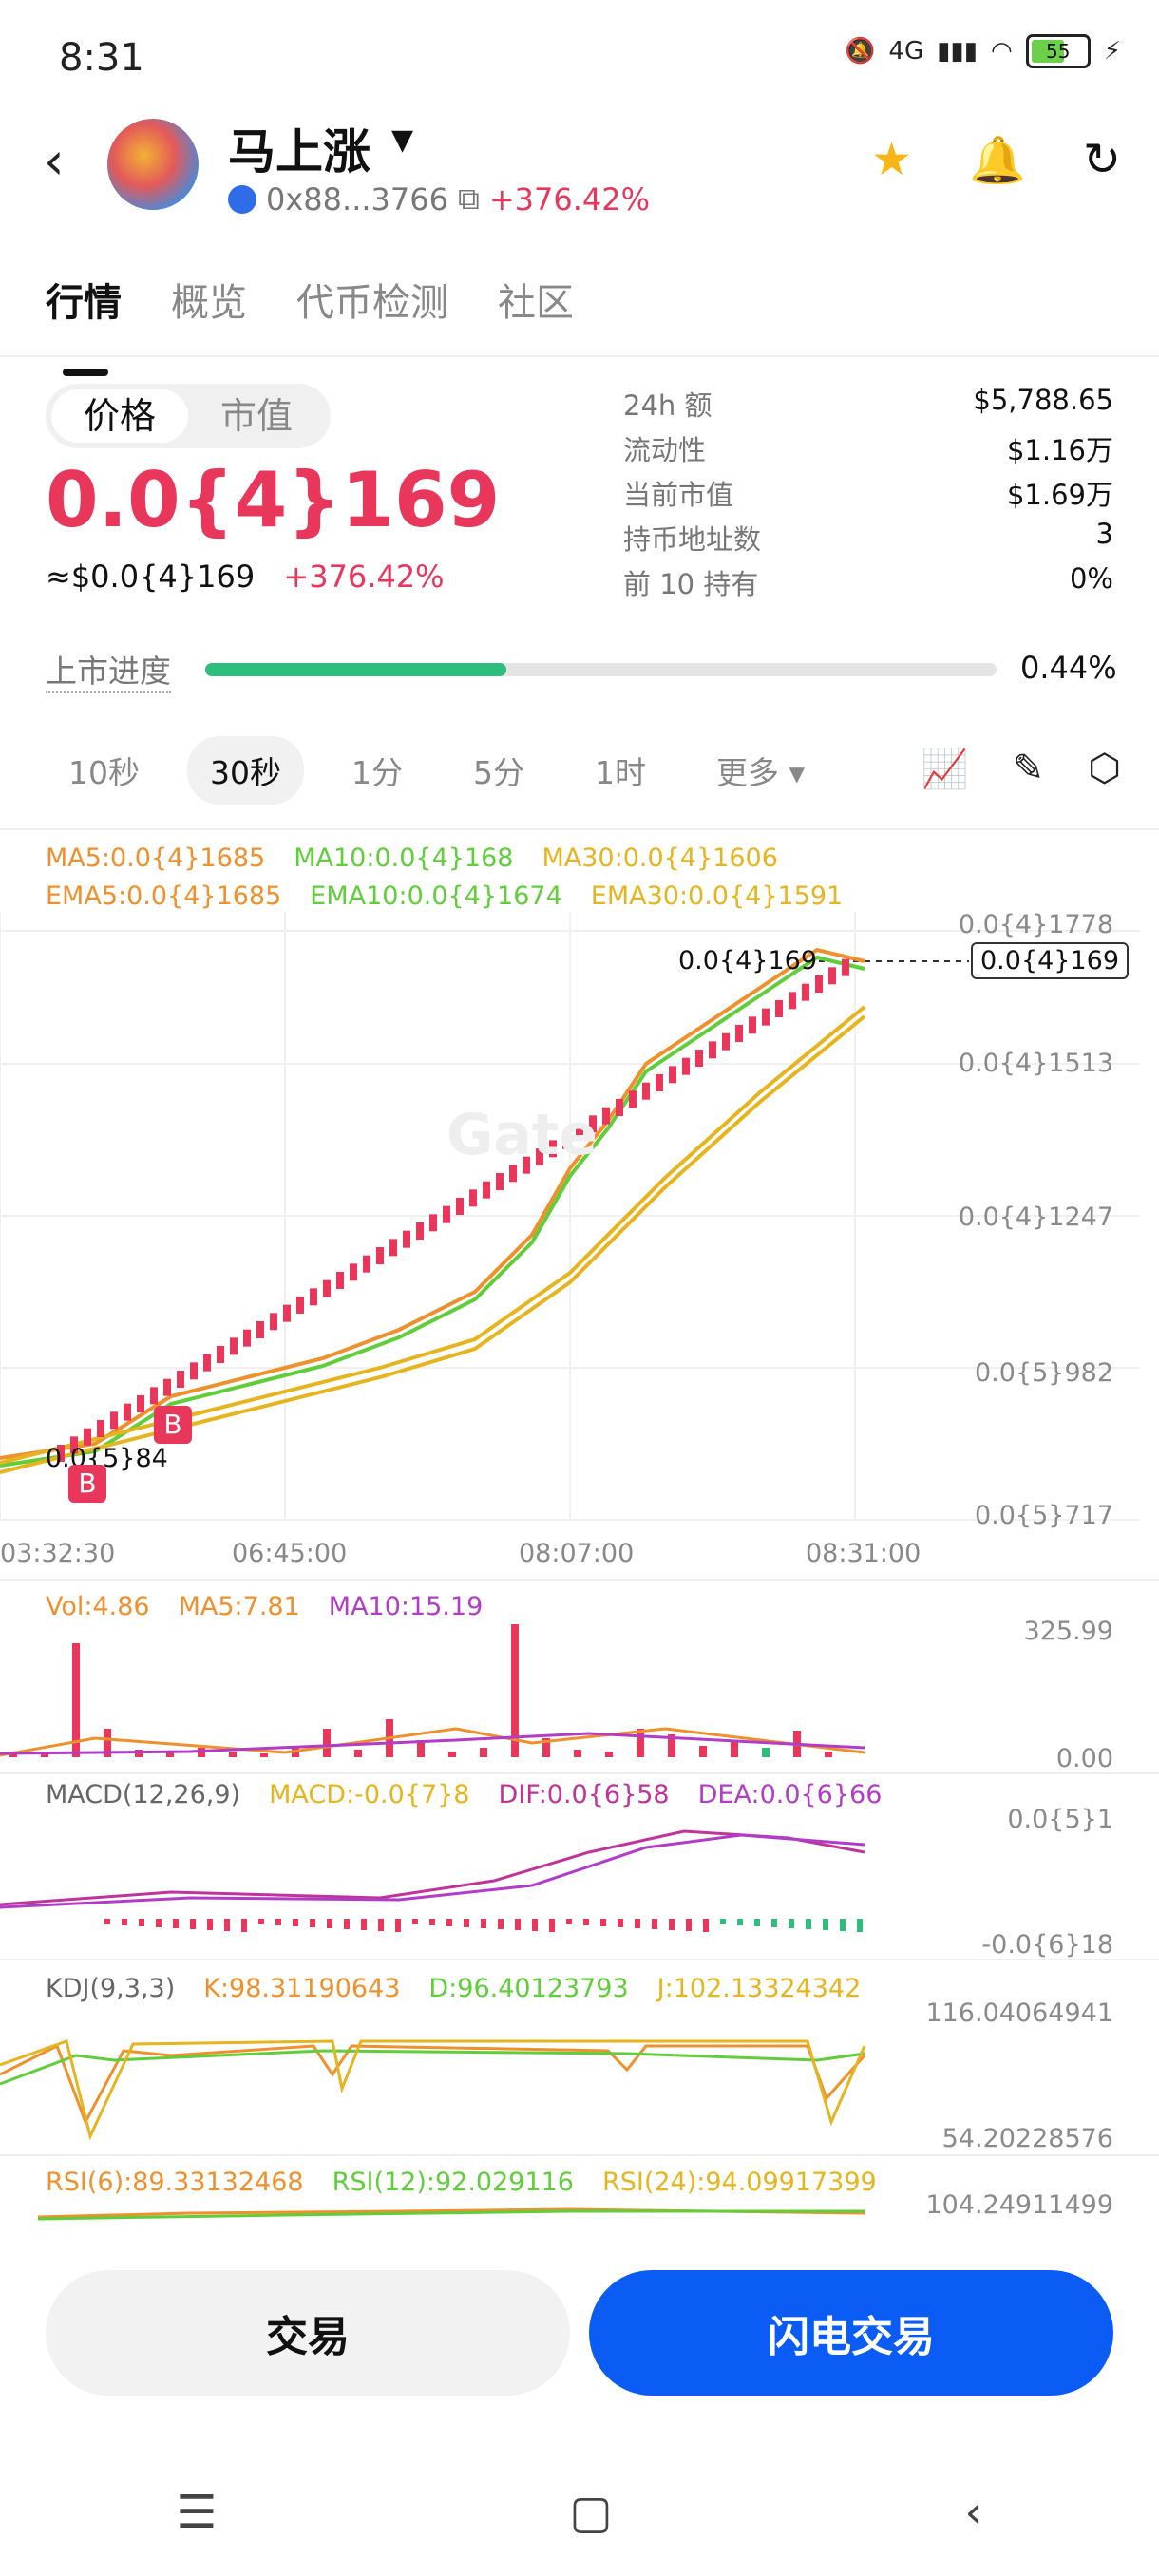  What do you see at coordinates (1047, 1945) in the screenshot?
I see `macd-axis-label: -0.0{6}18` at bounding box center [1047, 1945].